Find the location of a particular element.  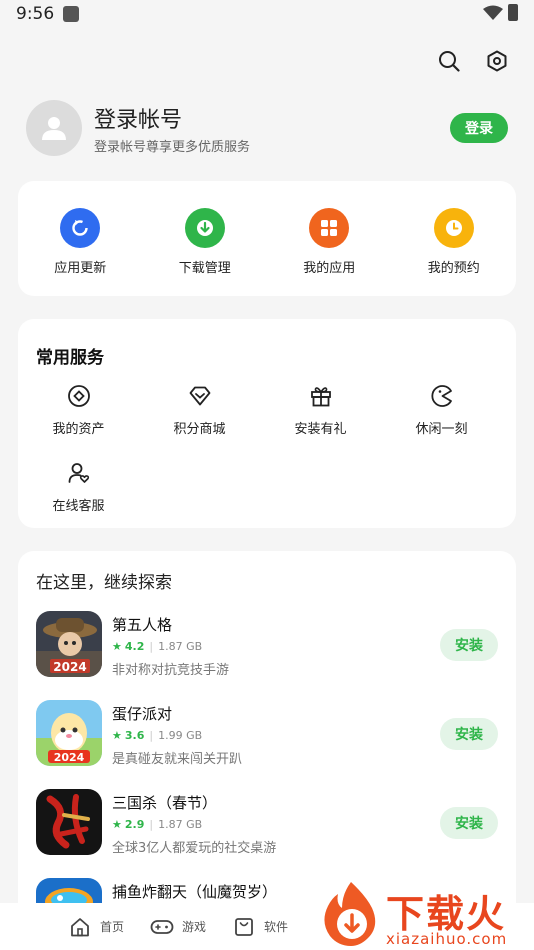

app-rating: 3.6 is located at coordinates (134, 735).